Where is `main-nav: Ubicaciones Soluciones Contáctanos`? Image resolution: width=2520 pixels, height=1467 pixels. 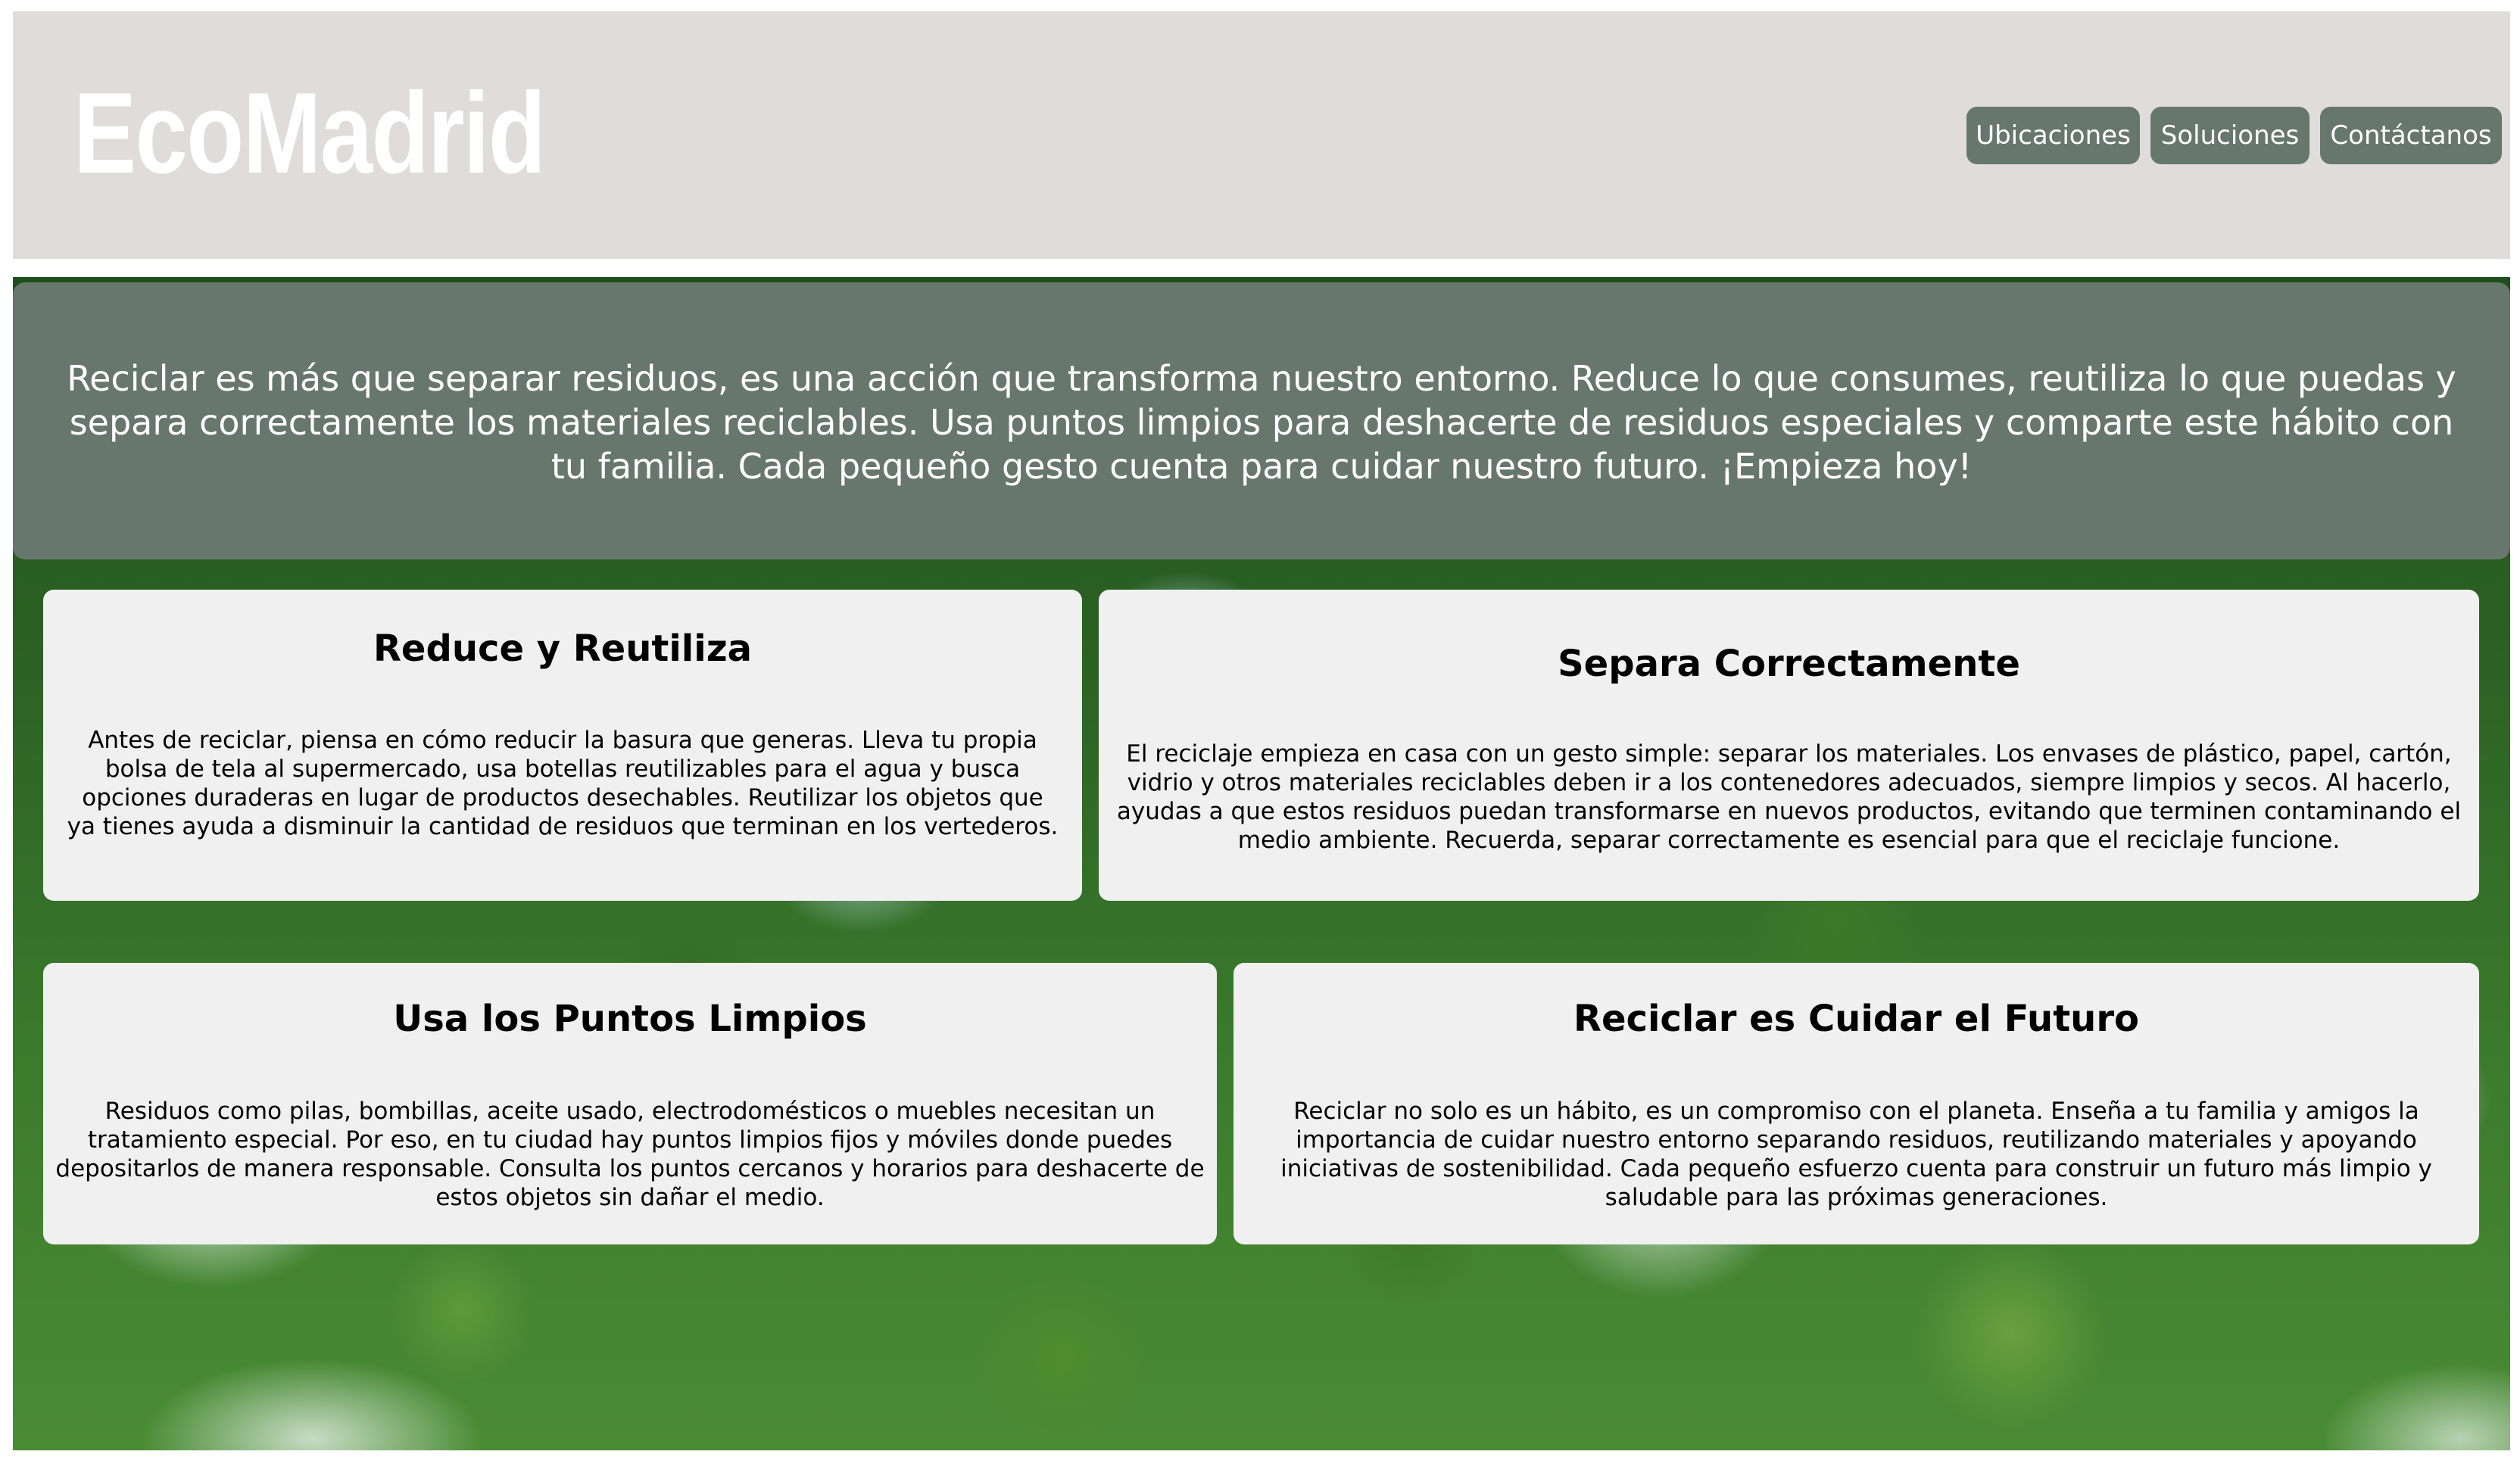 main-nav: Ubicaciones Soluciones Contáctanos is located at coordinates (2234, 135).